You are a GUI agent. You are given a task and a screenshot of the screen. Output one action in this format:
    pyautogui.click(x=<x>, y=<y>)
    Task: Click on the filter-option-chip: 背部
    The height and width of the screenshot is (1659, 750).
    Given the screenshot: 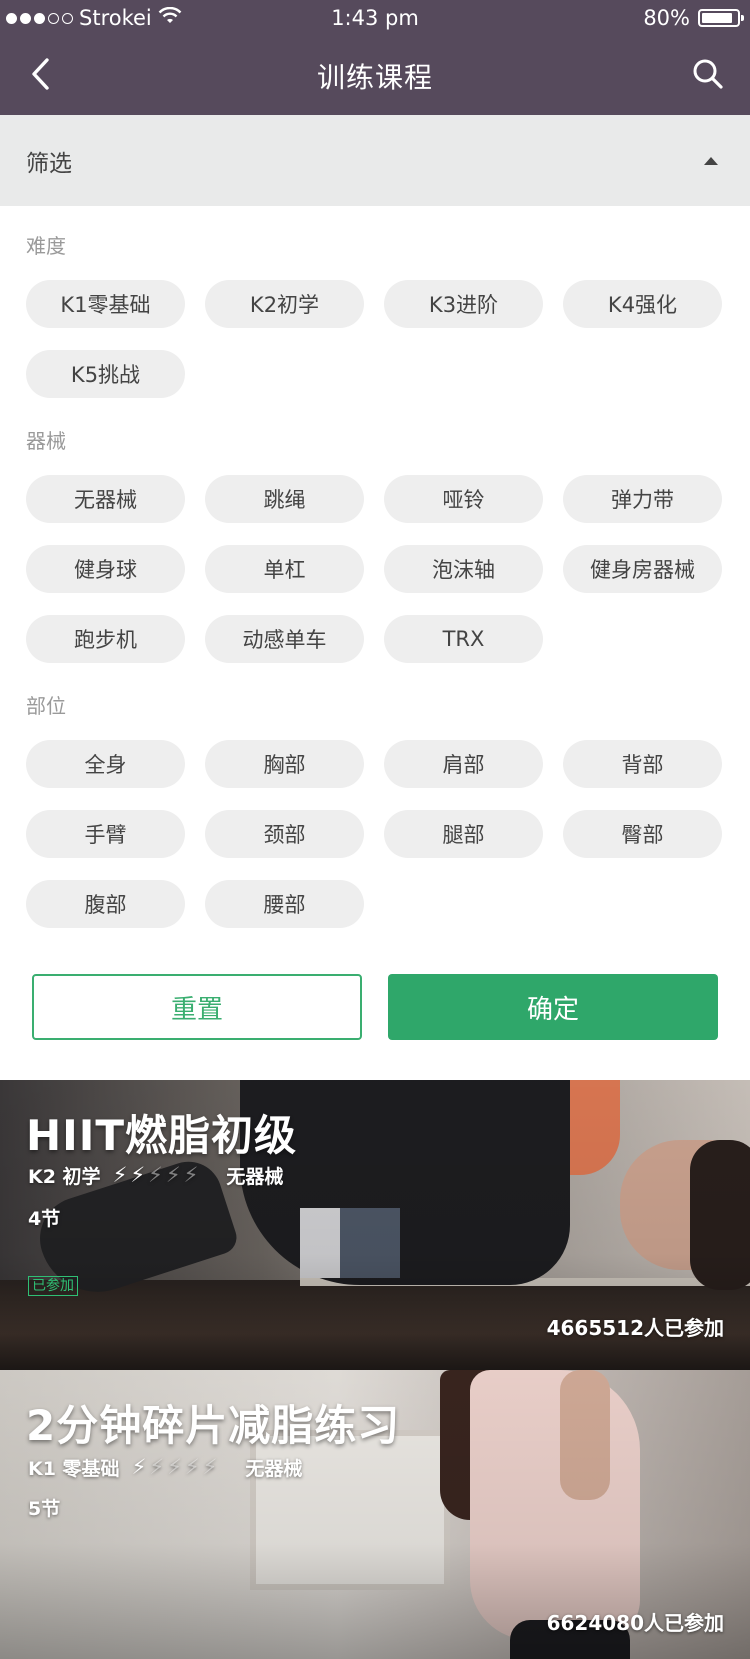 What is the action you would take?
    pyautogui.click(x=642, y=764)
    